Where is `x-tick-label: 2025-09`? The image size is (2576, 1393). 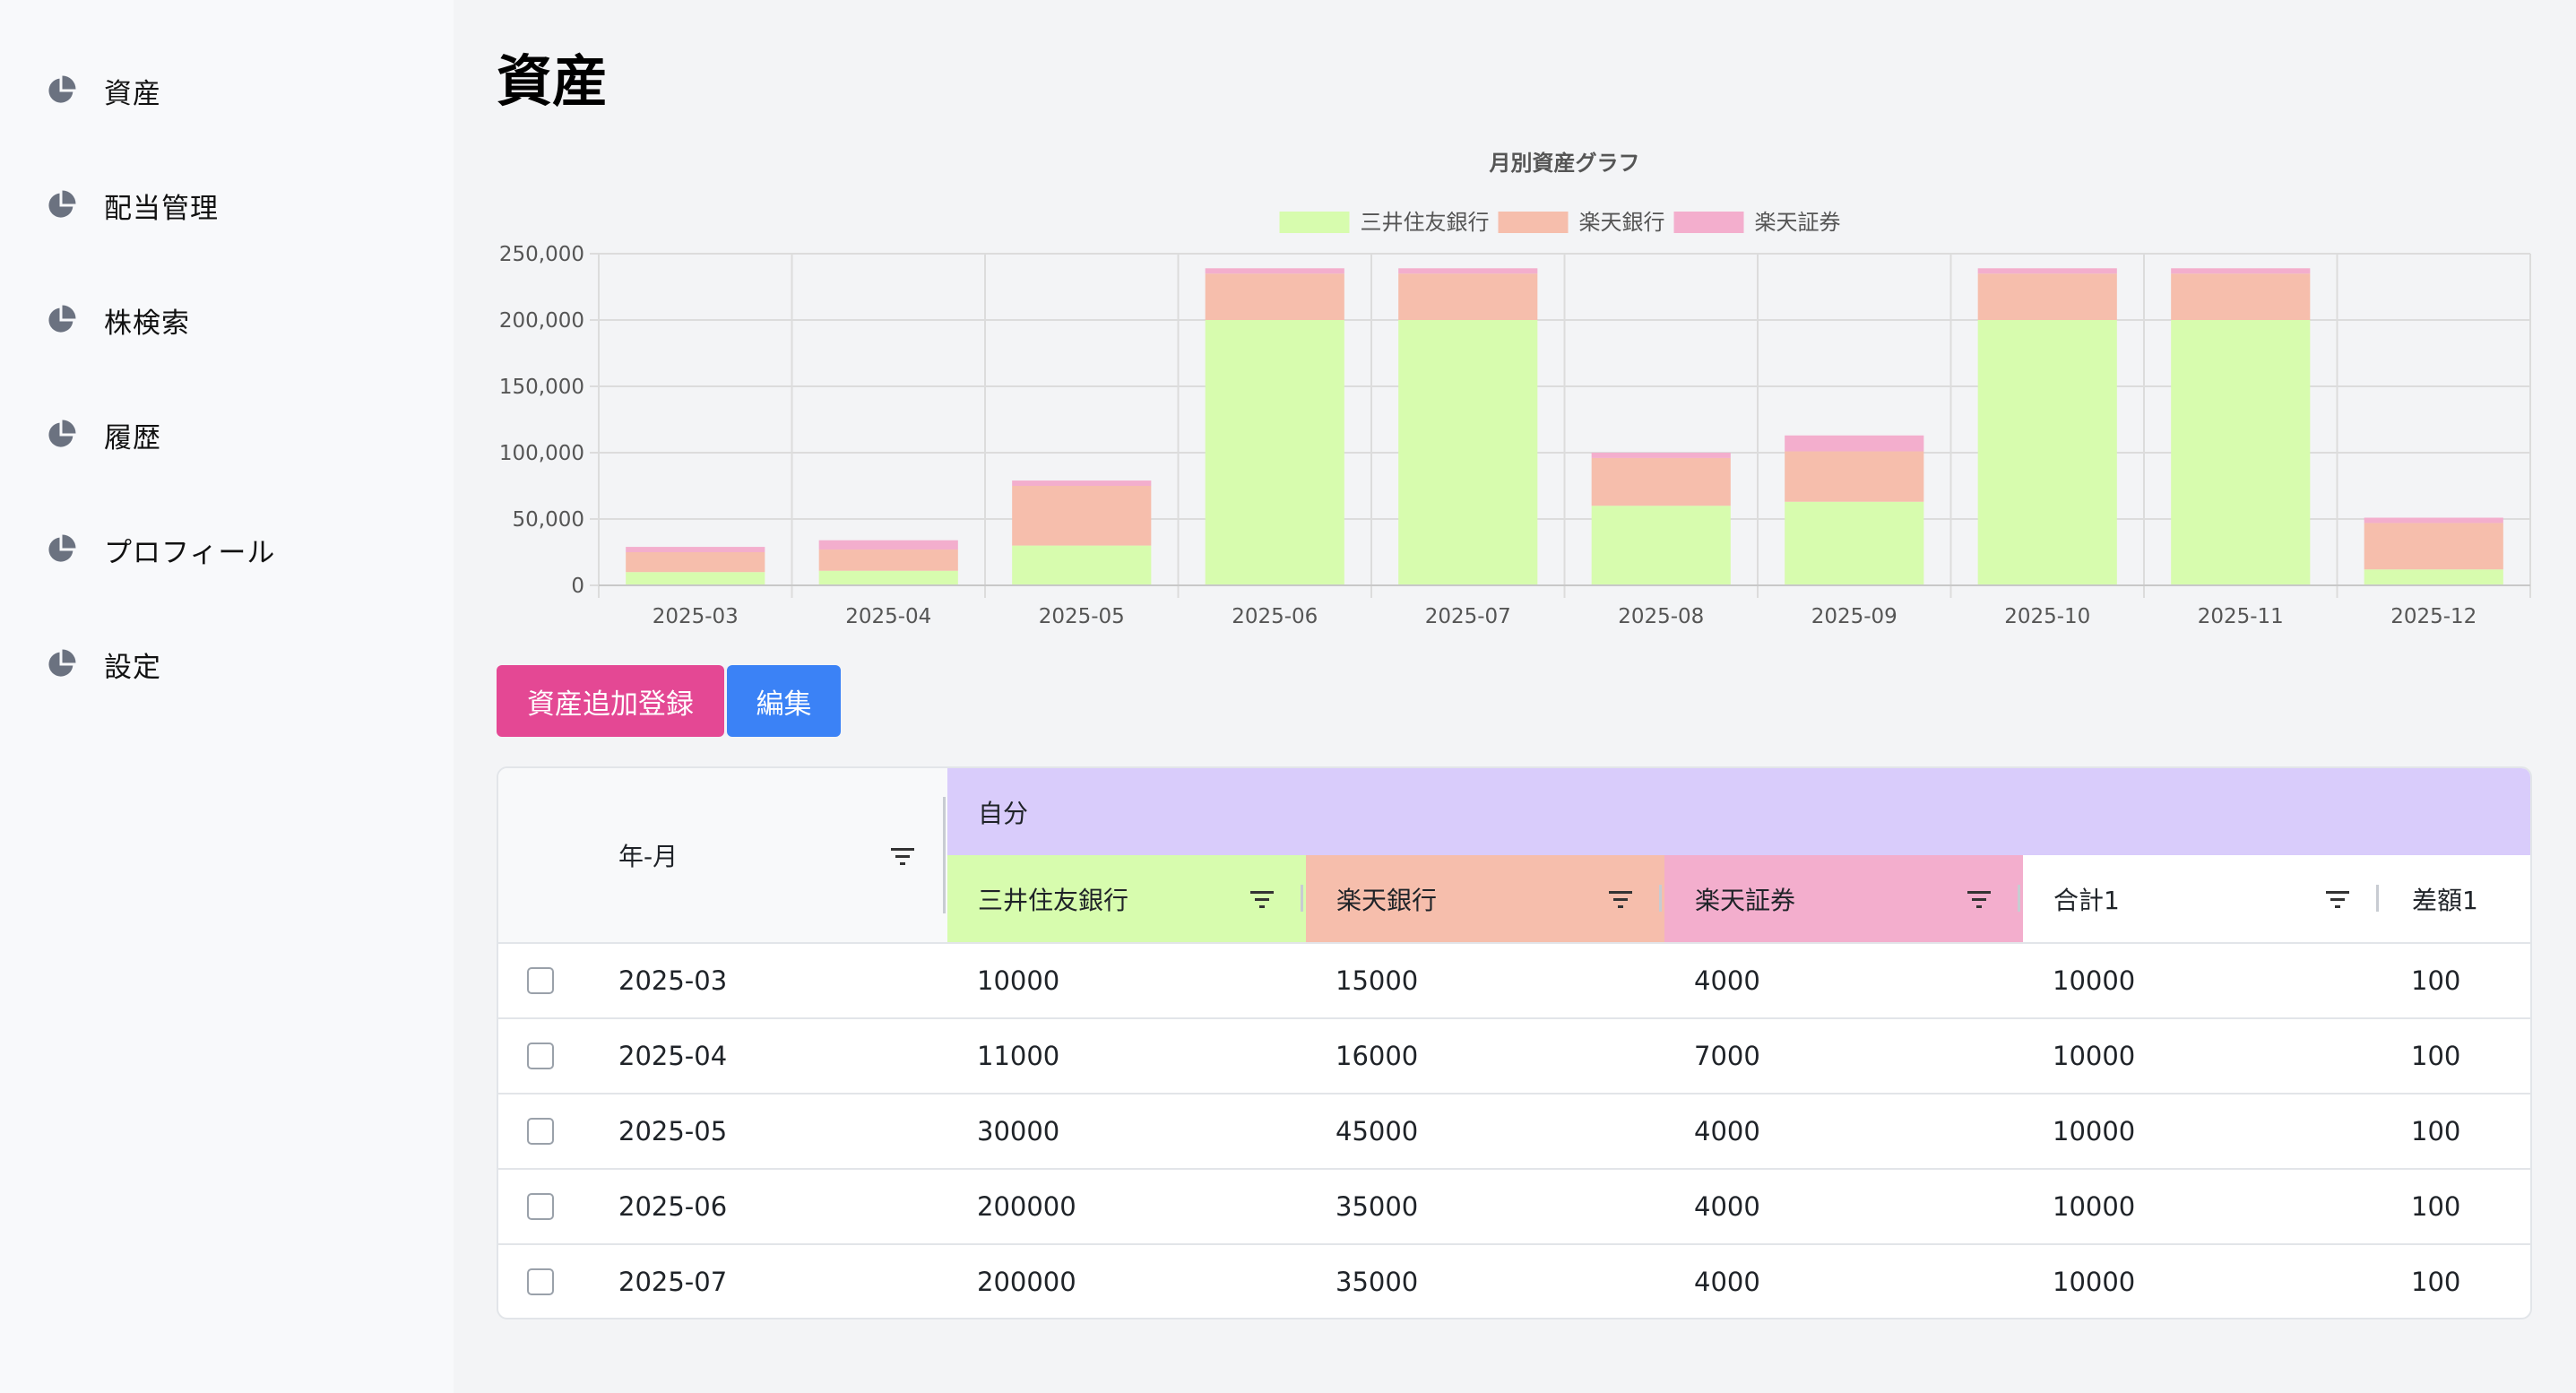 x-tick-label: 2025-09 is located at coordinates (1854, 616).